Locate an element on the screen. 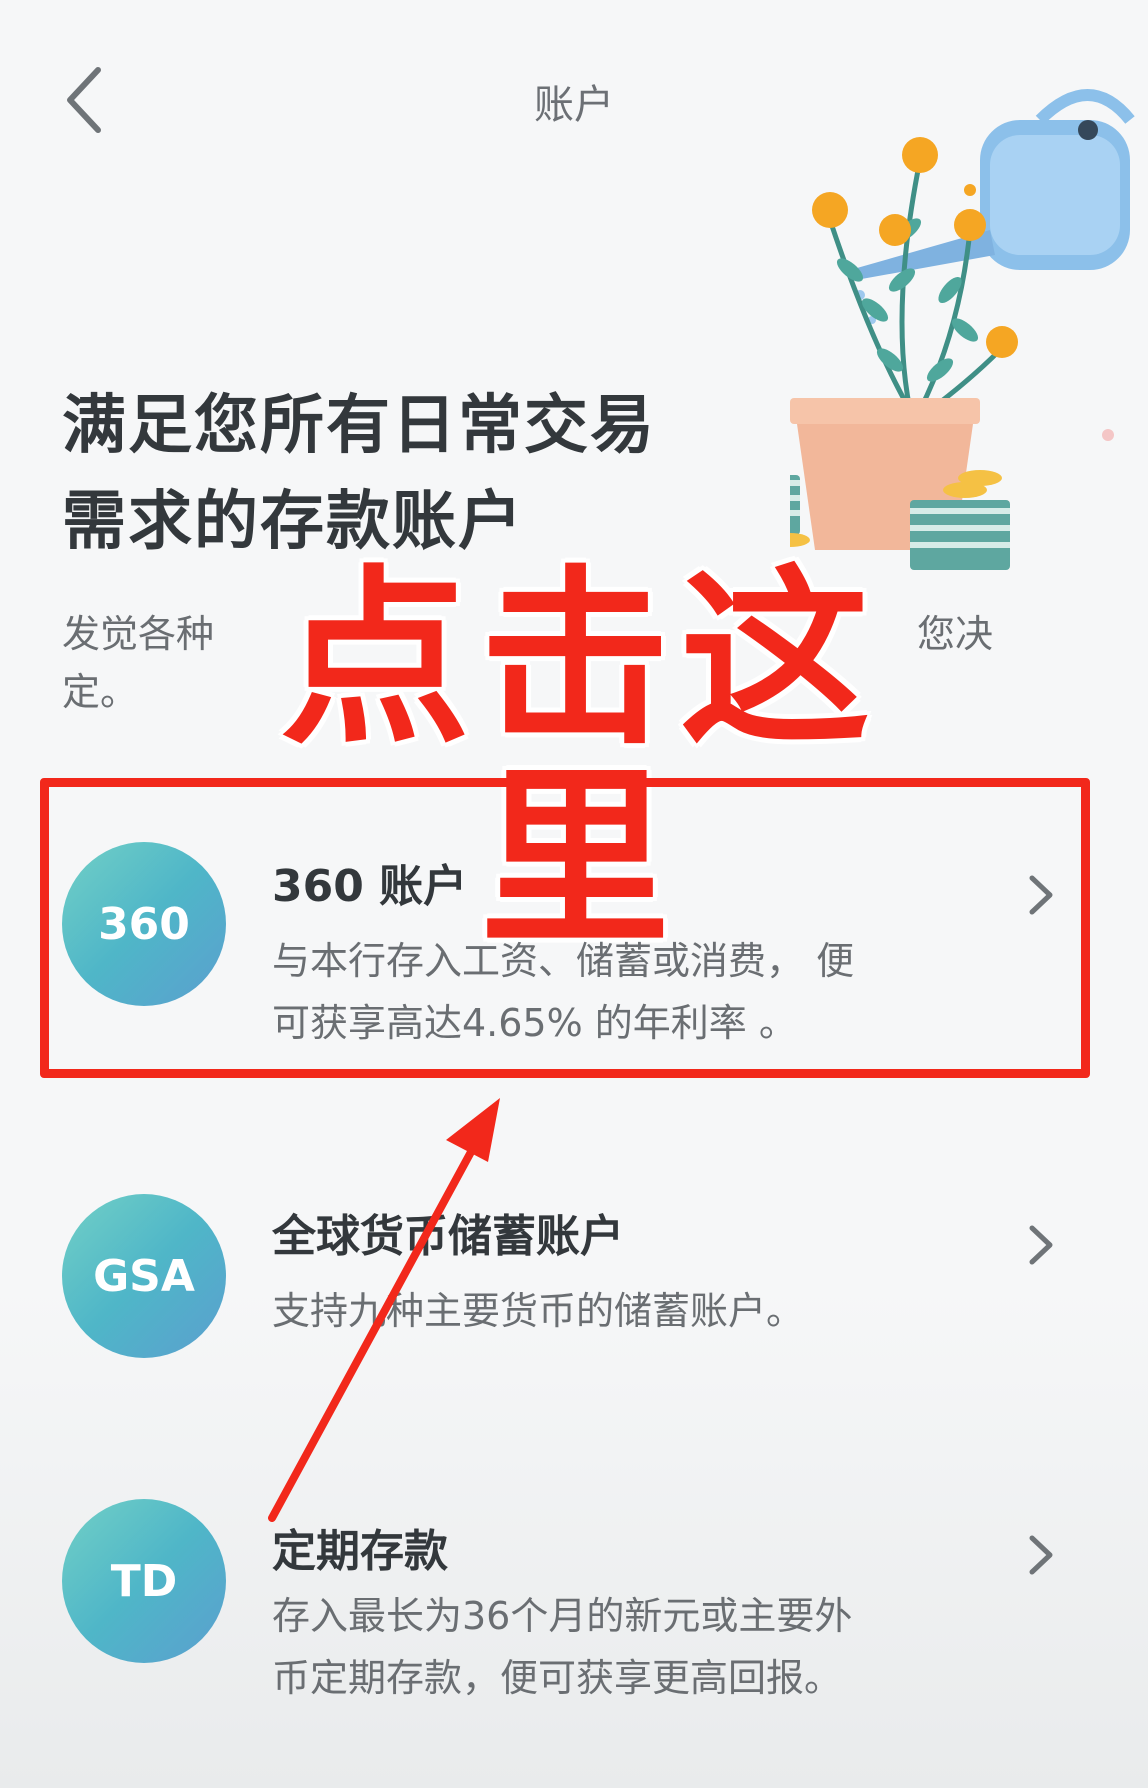 The height and width of the screenshot is (1788, 1148). account-desc-line1: 存入最长为36个月的新元或主要外 is located at coordinates (562, 1616).